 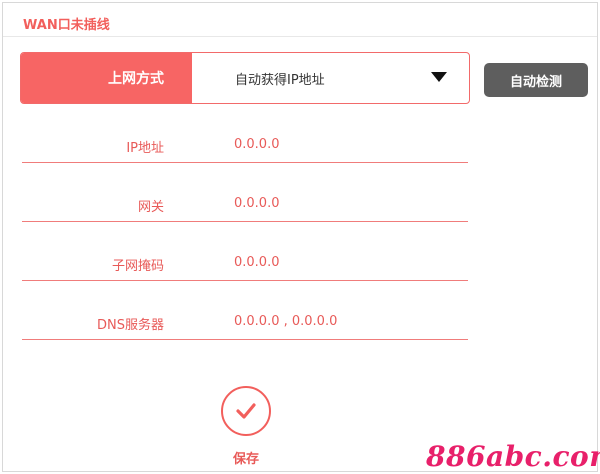 I want to click on field-row-gateway: 网关 0.0.0.0, so click(x=245, y=208).